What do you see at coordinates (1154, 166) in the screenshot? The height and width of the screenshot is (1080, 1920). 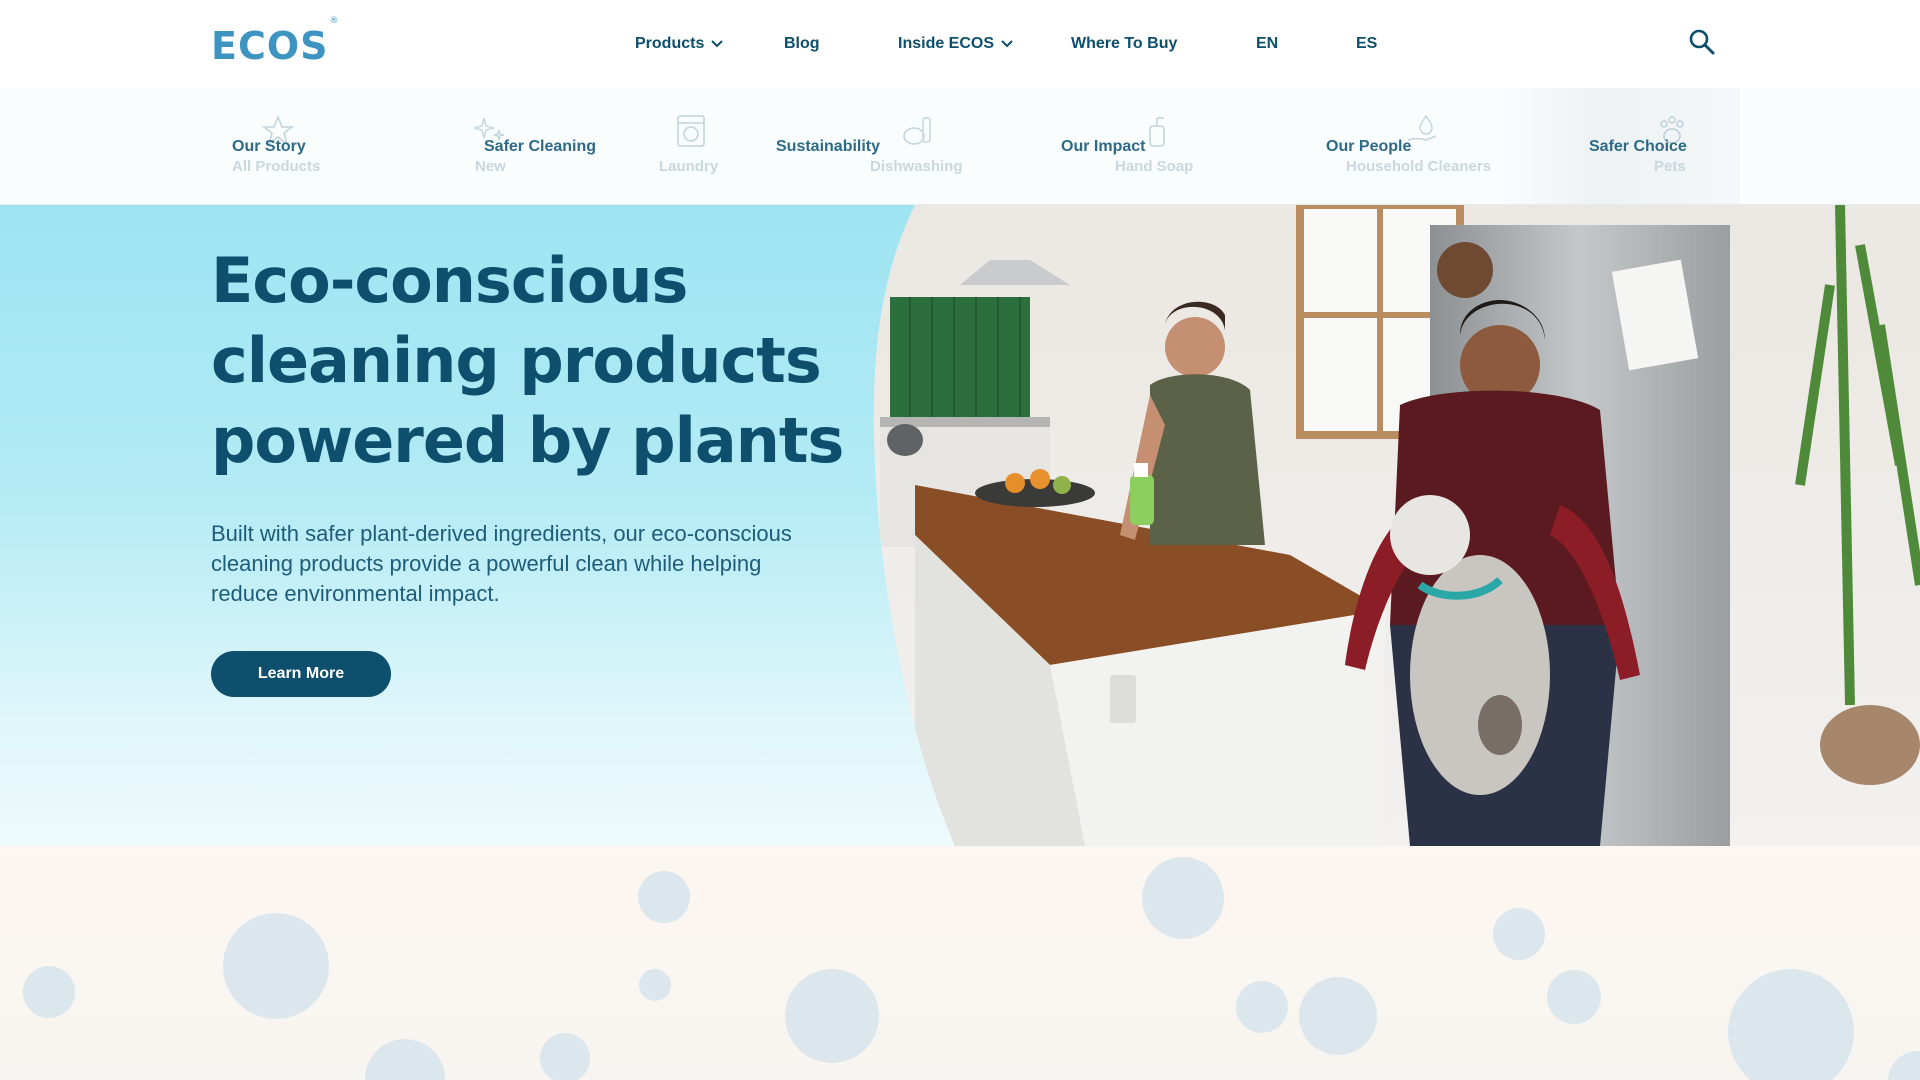 I see `category-hand-soap: Hand Soap` at bounding box center [1154, 166].